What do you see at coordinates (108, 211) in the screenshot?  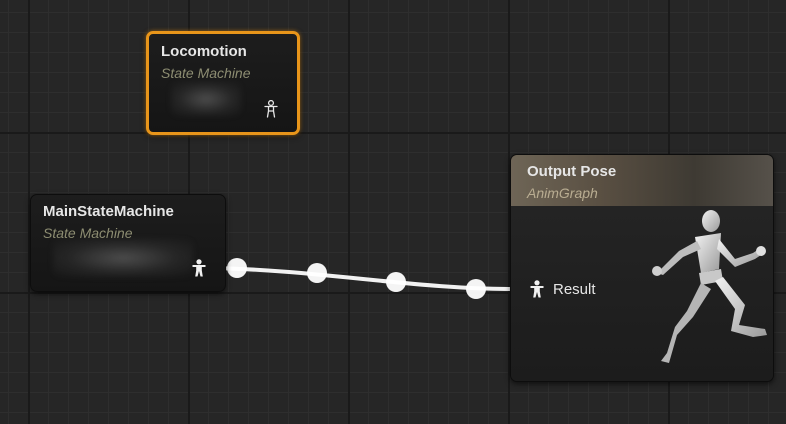 I see `node-title: MainStateMachine` at bounding box center [108, 211].